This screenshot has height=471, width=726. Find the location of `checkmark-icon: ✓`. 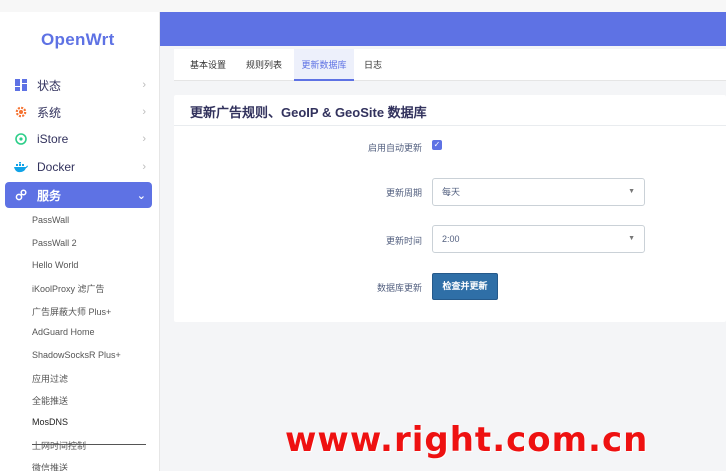

checkmark-icon: ✓ is located at coordinates (437, 144).